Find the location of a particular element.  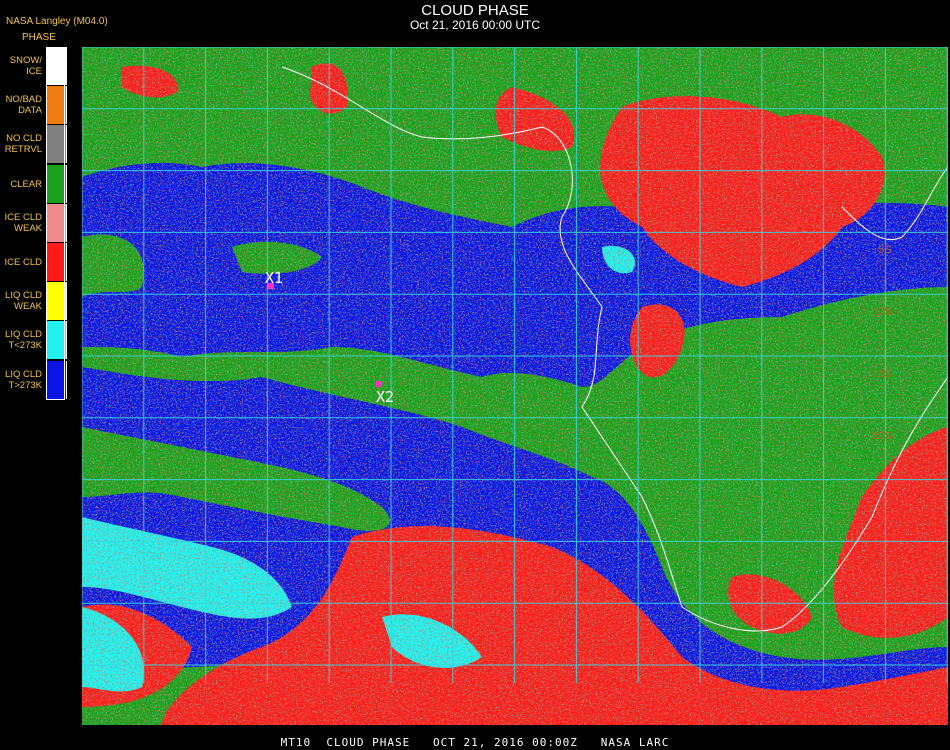

legend-item: ICE CLD is located at coordinates (34, 262).